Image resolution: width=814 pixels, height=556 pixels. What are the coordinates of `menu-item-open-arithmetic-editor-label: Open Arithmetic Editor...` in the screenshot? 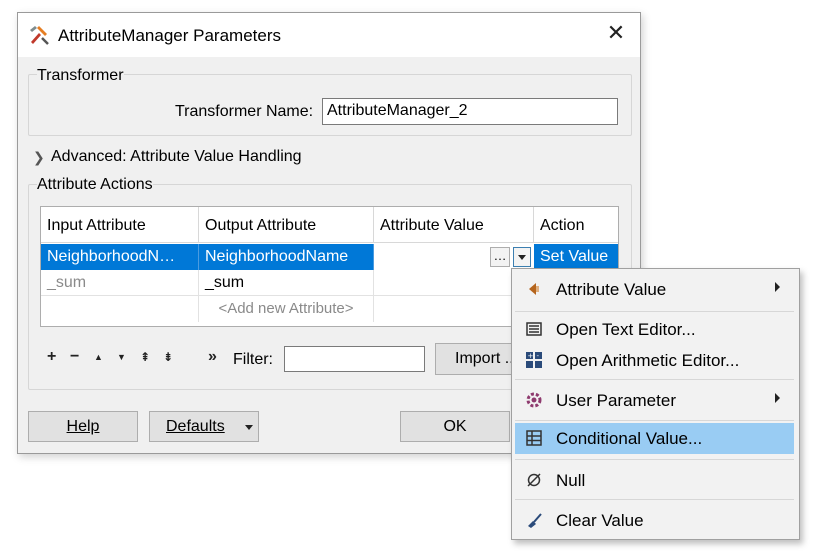 It's located at (648, 360).